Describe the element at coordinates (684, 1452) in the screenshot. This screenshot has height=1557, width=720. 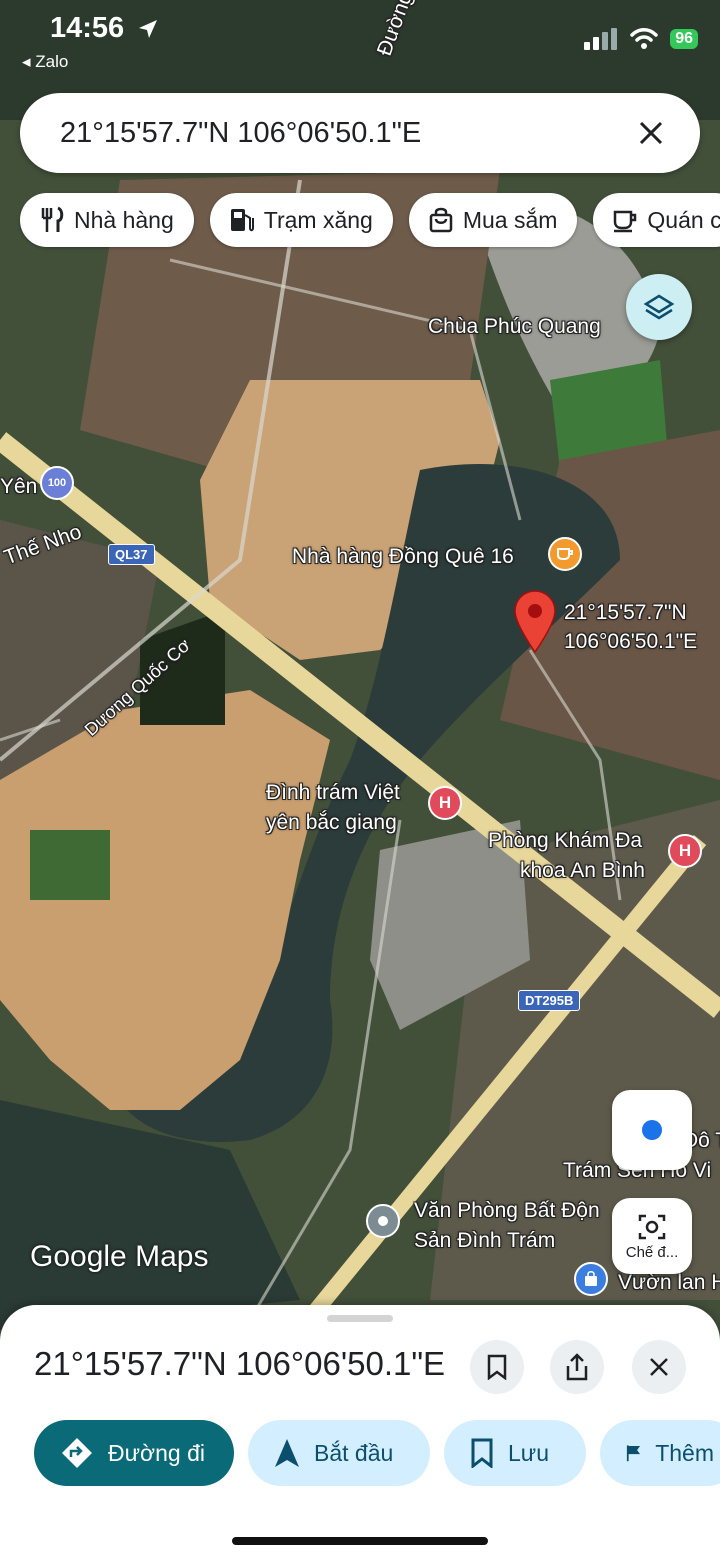
I see `action-label: Thêm` at that location.